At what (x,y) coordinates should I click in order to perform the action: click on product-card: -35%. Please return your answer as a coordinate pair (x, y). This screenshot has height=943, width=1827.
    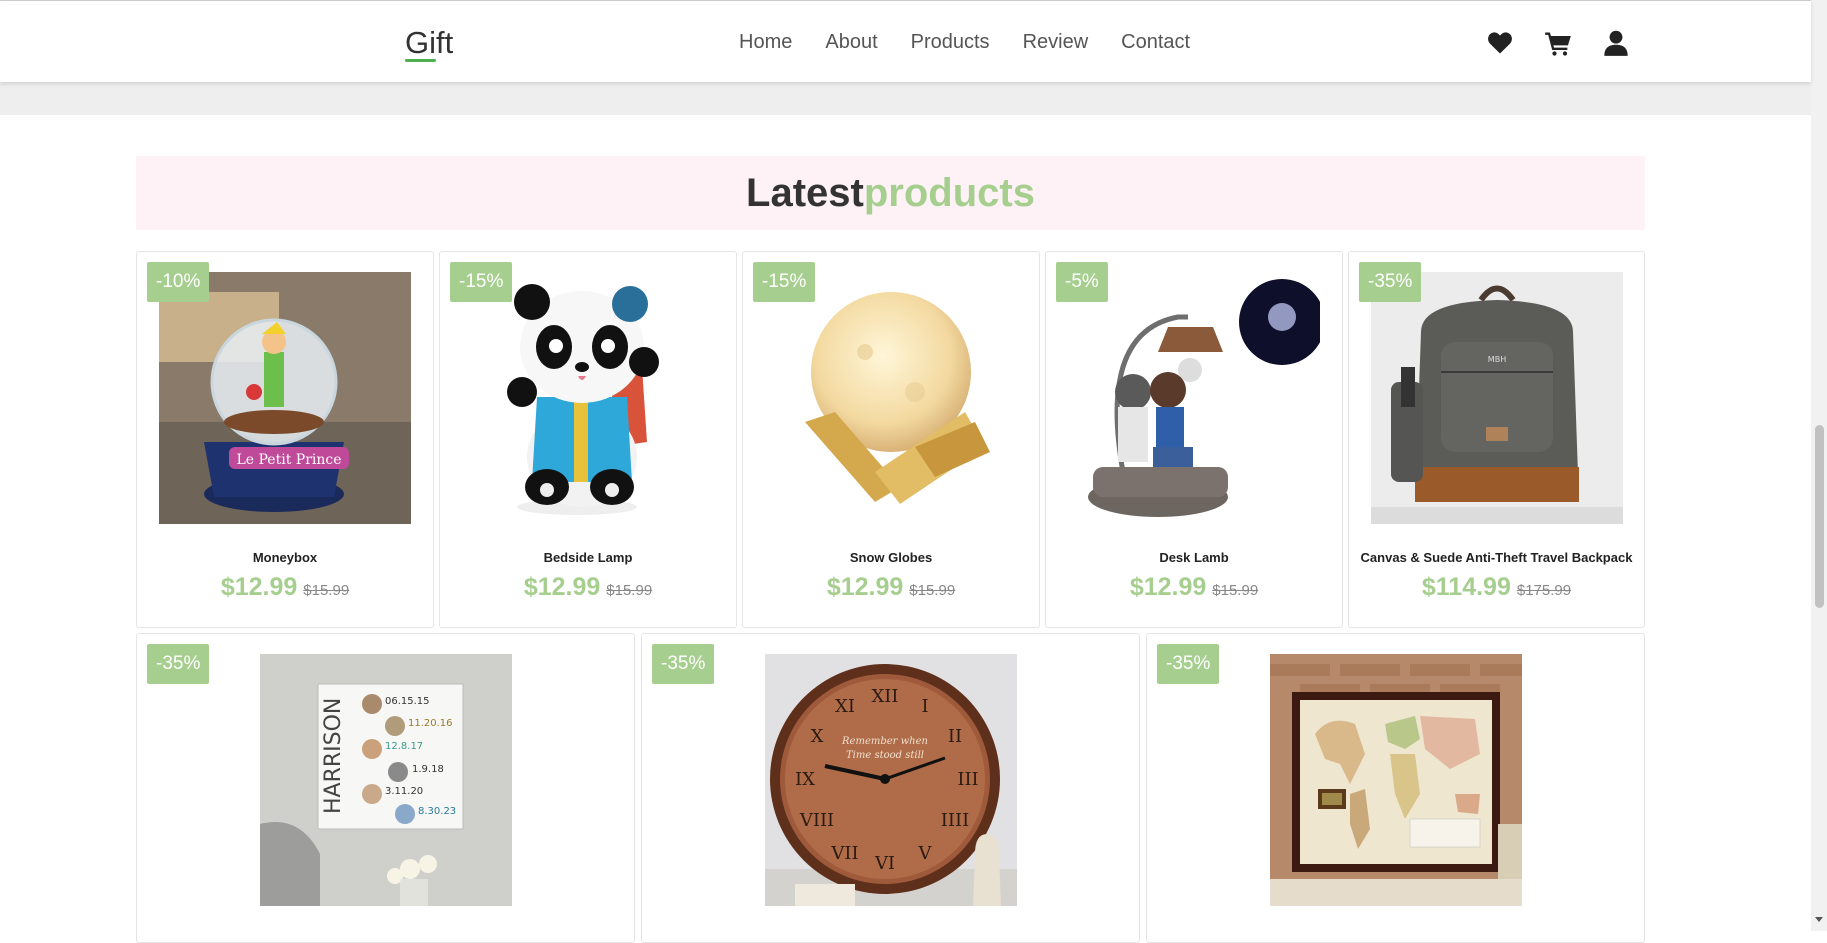
    Looking at the image, I should click on (1395, 788).